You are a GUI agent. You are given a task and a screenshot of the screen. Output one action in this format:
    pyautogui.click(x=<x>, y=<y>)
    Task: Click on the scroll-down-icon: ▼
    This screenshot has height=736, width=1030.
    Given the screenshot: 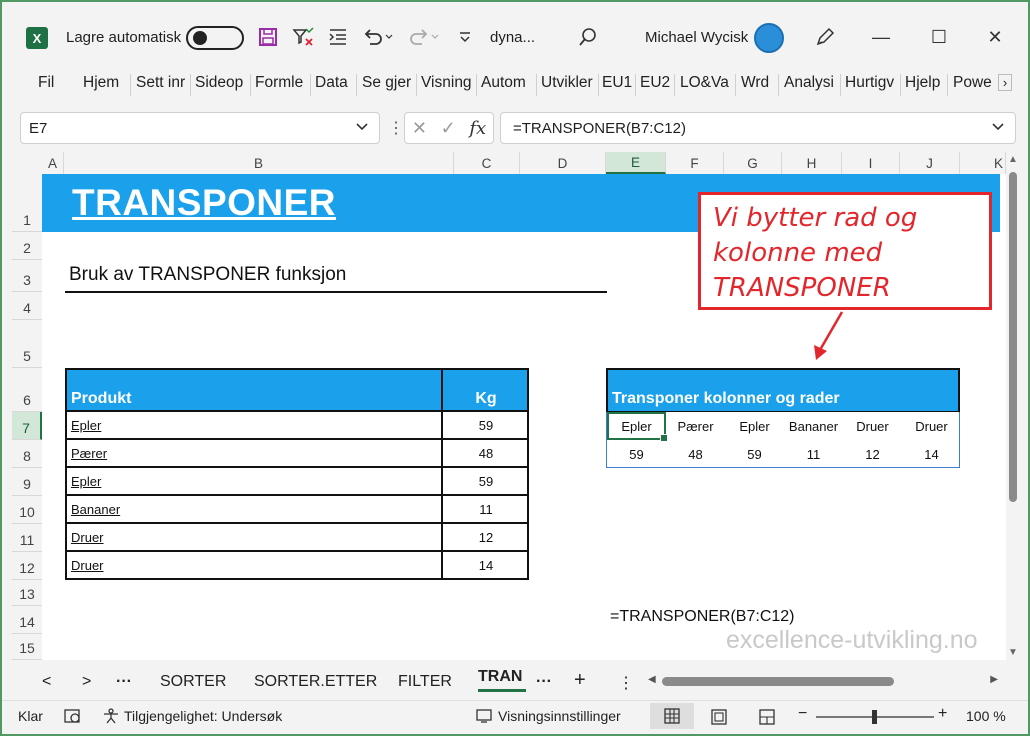 What is the action you would take?
    pyautogui.click(x=1013, y=652)
    